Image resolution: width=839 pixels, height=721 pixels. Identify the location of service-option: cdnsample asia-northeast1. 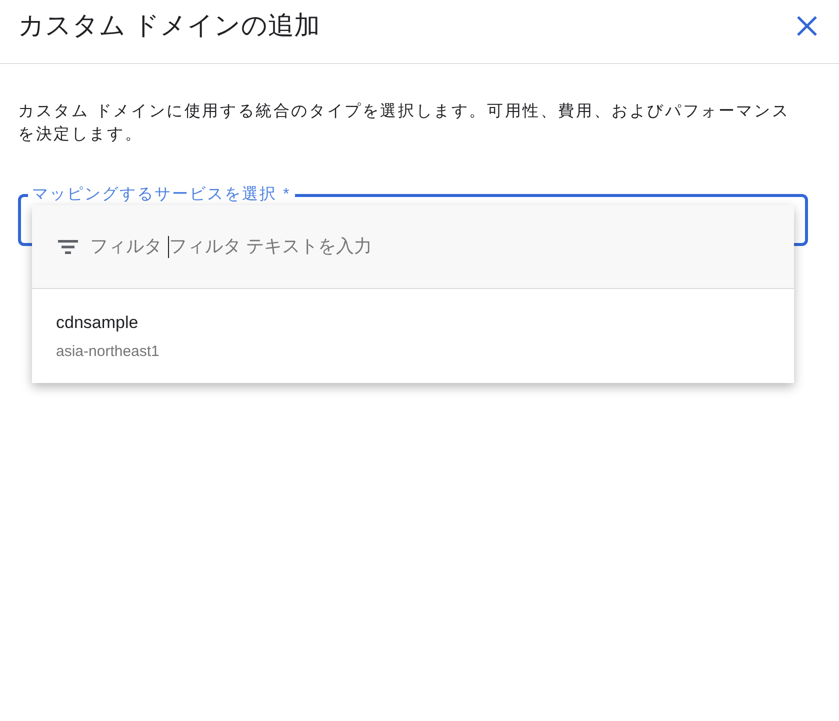
(413, 336).